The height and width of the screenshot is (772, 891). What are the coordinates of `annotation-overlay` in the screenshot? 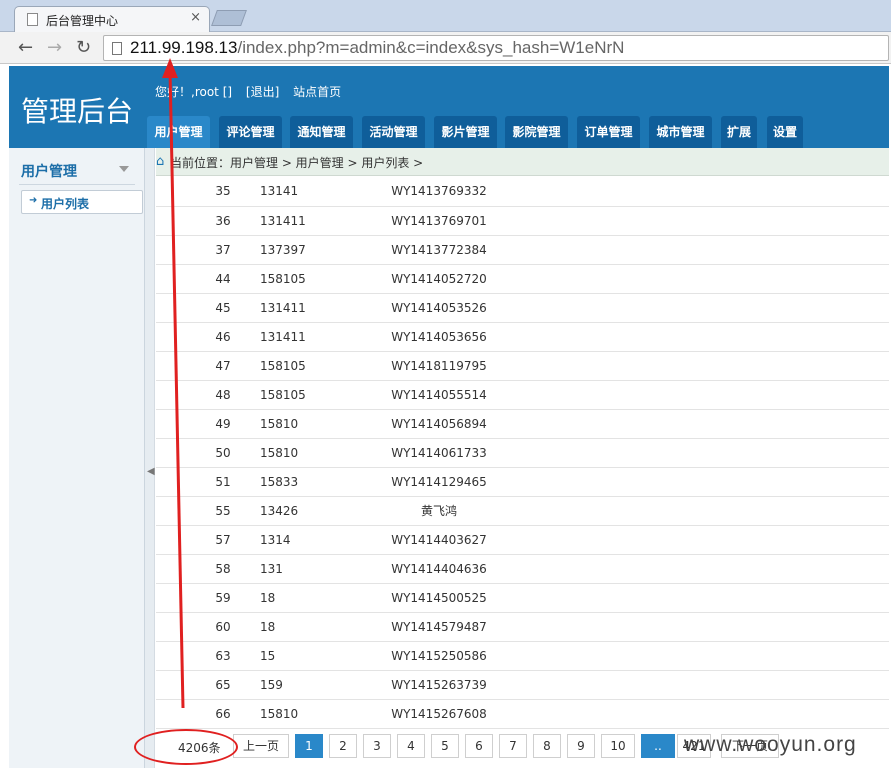 It's located at (173, 383).